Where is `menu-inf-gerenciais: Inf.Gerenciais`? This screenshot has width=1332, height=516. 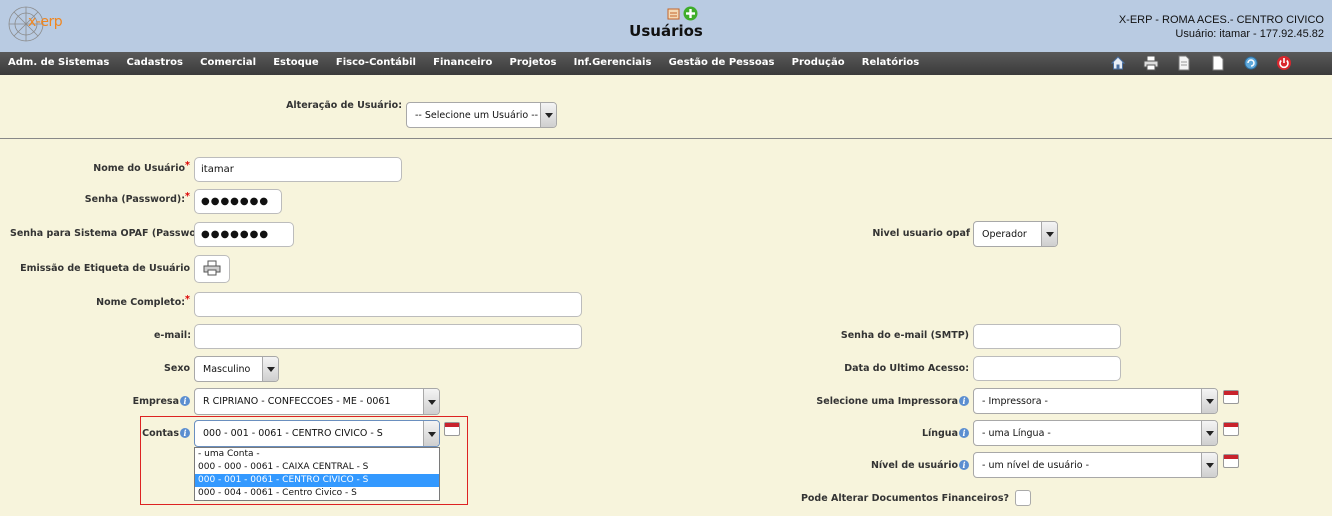
menu-inf-gerenciais: Inf.Gerenciais is located at coordinates (613, 62).